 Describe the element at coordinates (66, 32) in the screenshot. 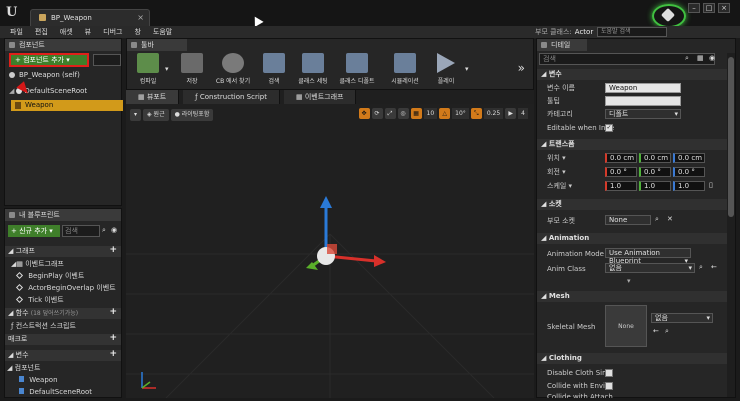

I see `menu-asset: 애셋` at that location.